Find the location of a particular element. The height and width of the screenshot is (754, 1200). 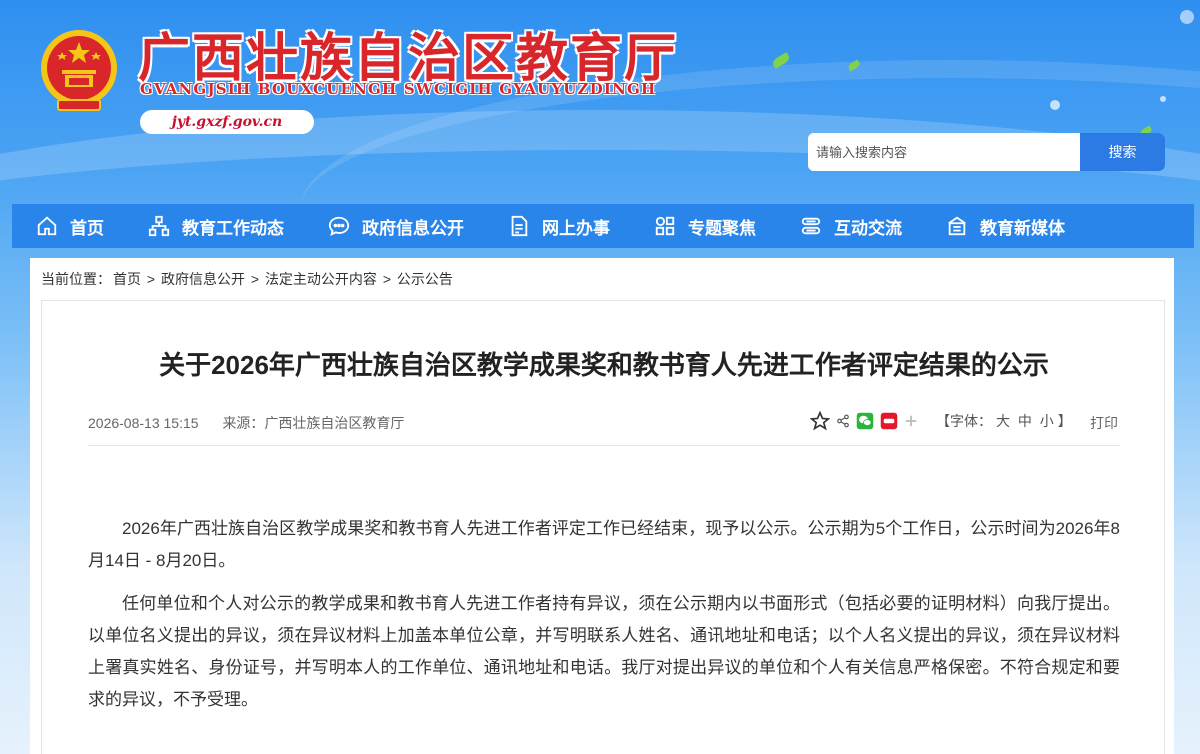

font-medium-button: 中 is located at coordinates (1025, 421).